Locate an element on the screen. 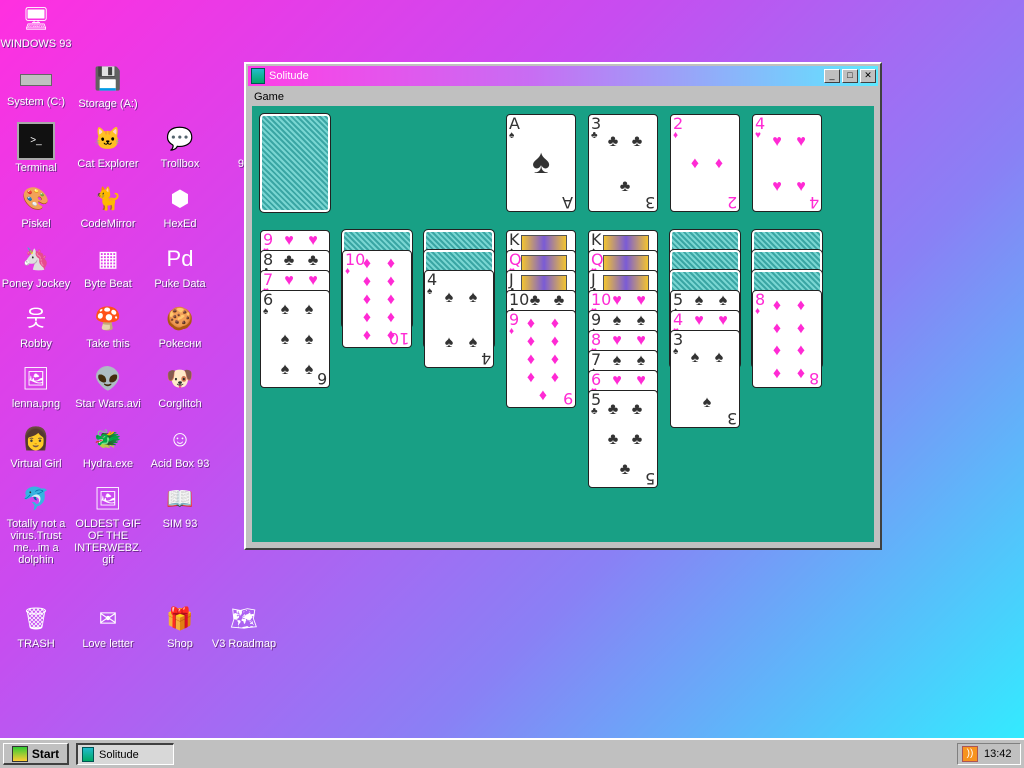 The width and height of the screenshot is (1024, 768). desktop-icon: >_ Terminal is located at coordinates (36, 148).